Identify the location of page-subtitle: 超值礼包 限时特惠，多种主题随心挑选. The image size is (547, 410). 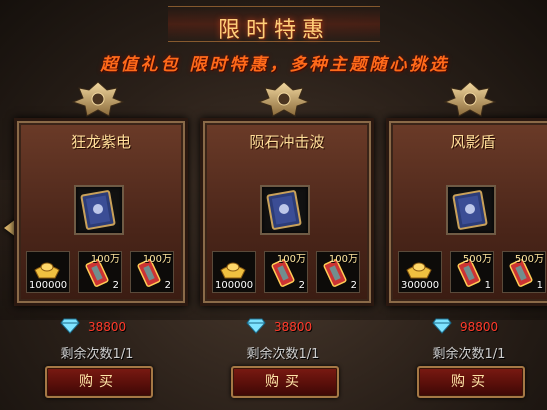
(275, 65).